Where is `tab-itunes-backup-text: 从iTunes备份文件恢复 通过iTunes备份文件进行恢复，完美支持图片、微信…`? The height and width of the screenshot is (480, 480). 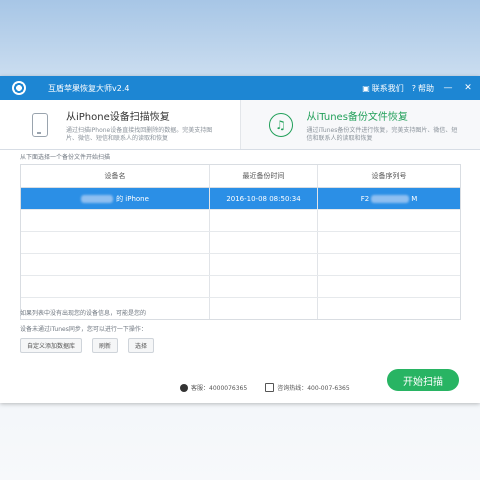 tab-itunes-backup-text: 从iTunes备份文件恢复 通过iTunes备份文件进行恢复，完美支持图片、微信… is located at coordinates (384, 124).